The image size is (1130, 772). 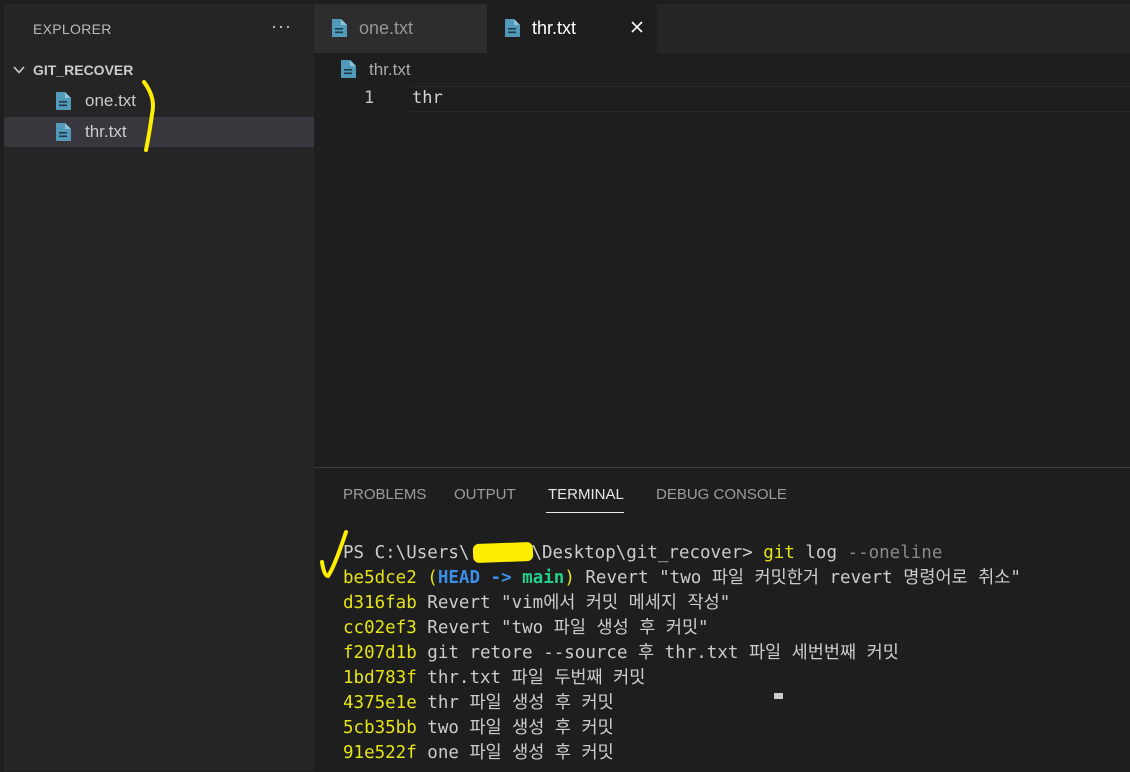 I want to click on commit-message: Revert "two 파일 생성 후 커밋", so click(x=562, y=628).